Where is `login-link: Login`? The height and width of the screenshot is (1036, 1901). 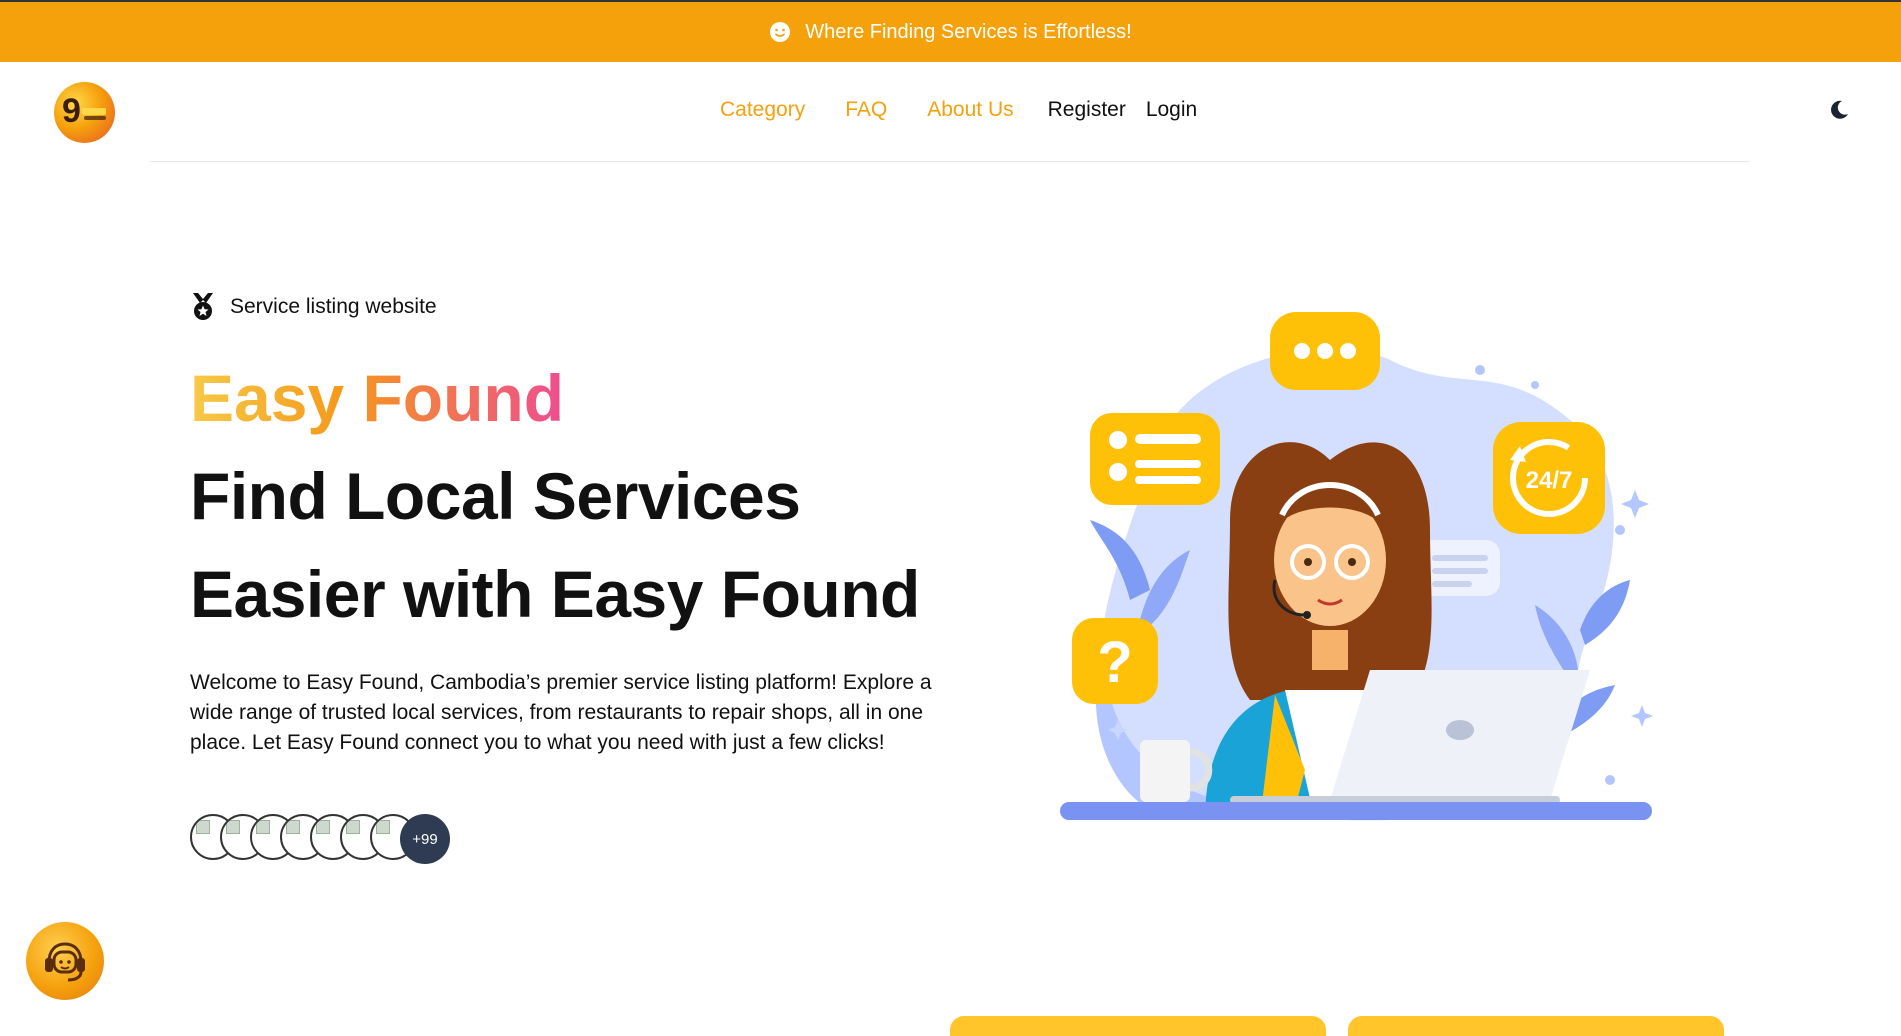
login-link: Login is located at coordinates (1171, 110).